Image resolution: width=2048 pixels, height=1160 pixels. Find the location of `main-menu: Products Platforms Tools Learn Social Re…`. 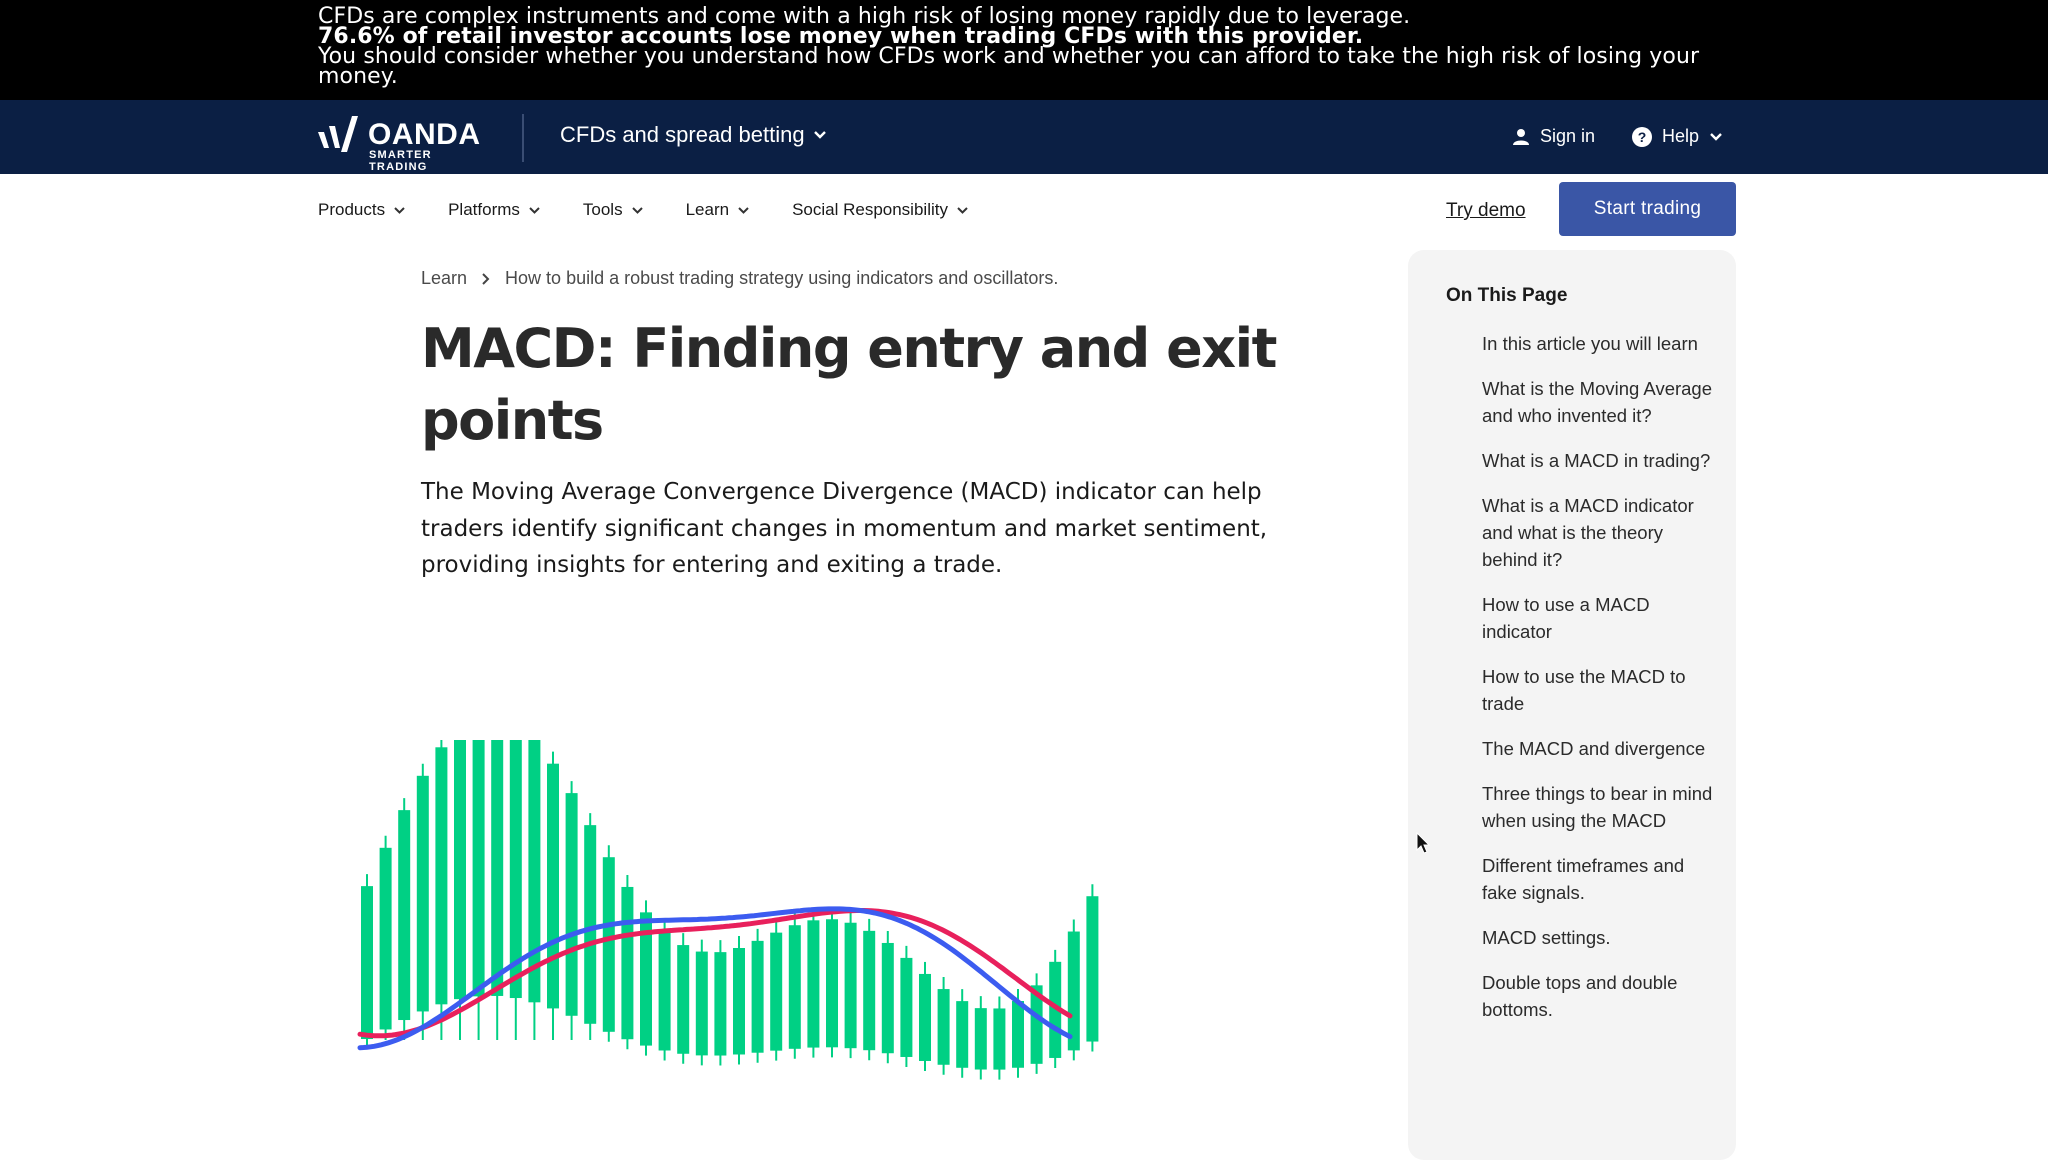

main-menu: Products Platforms Tools Learn Social Re… is located at coordinates (664, 210).